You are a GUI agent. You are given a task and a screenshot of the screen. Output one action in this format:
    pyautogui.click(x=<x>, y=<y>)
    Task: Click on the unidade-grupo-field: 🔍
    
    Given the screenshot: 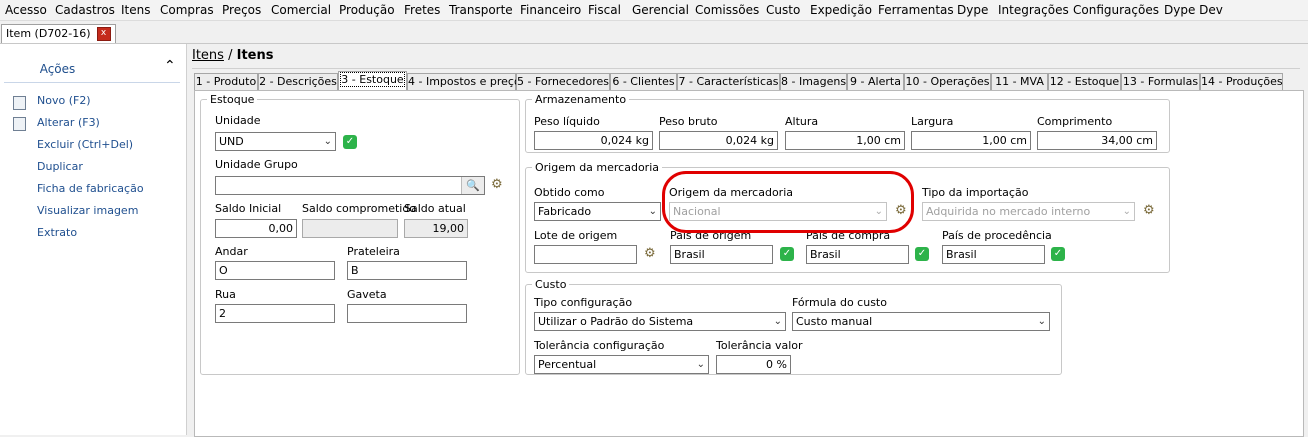 What is the action you would take?
    pyautogui.click(x=350, y=185)
    